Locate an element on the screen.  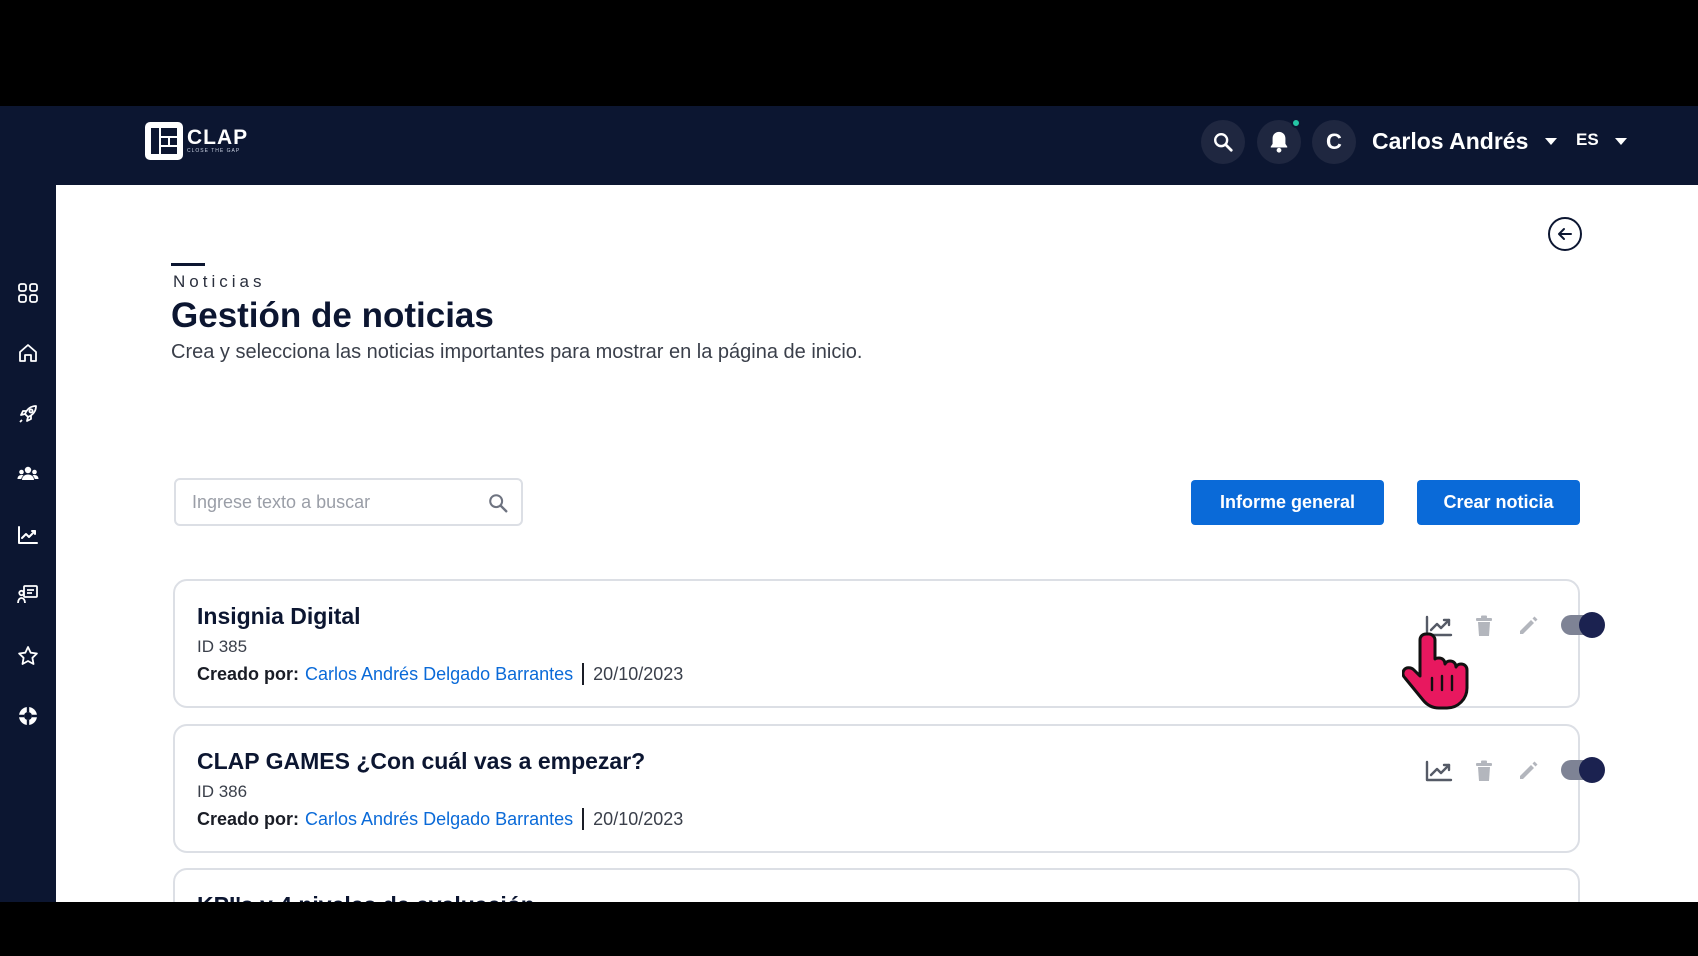
presentation-icon is located at coordinates (27, 594).